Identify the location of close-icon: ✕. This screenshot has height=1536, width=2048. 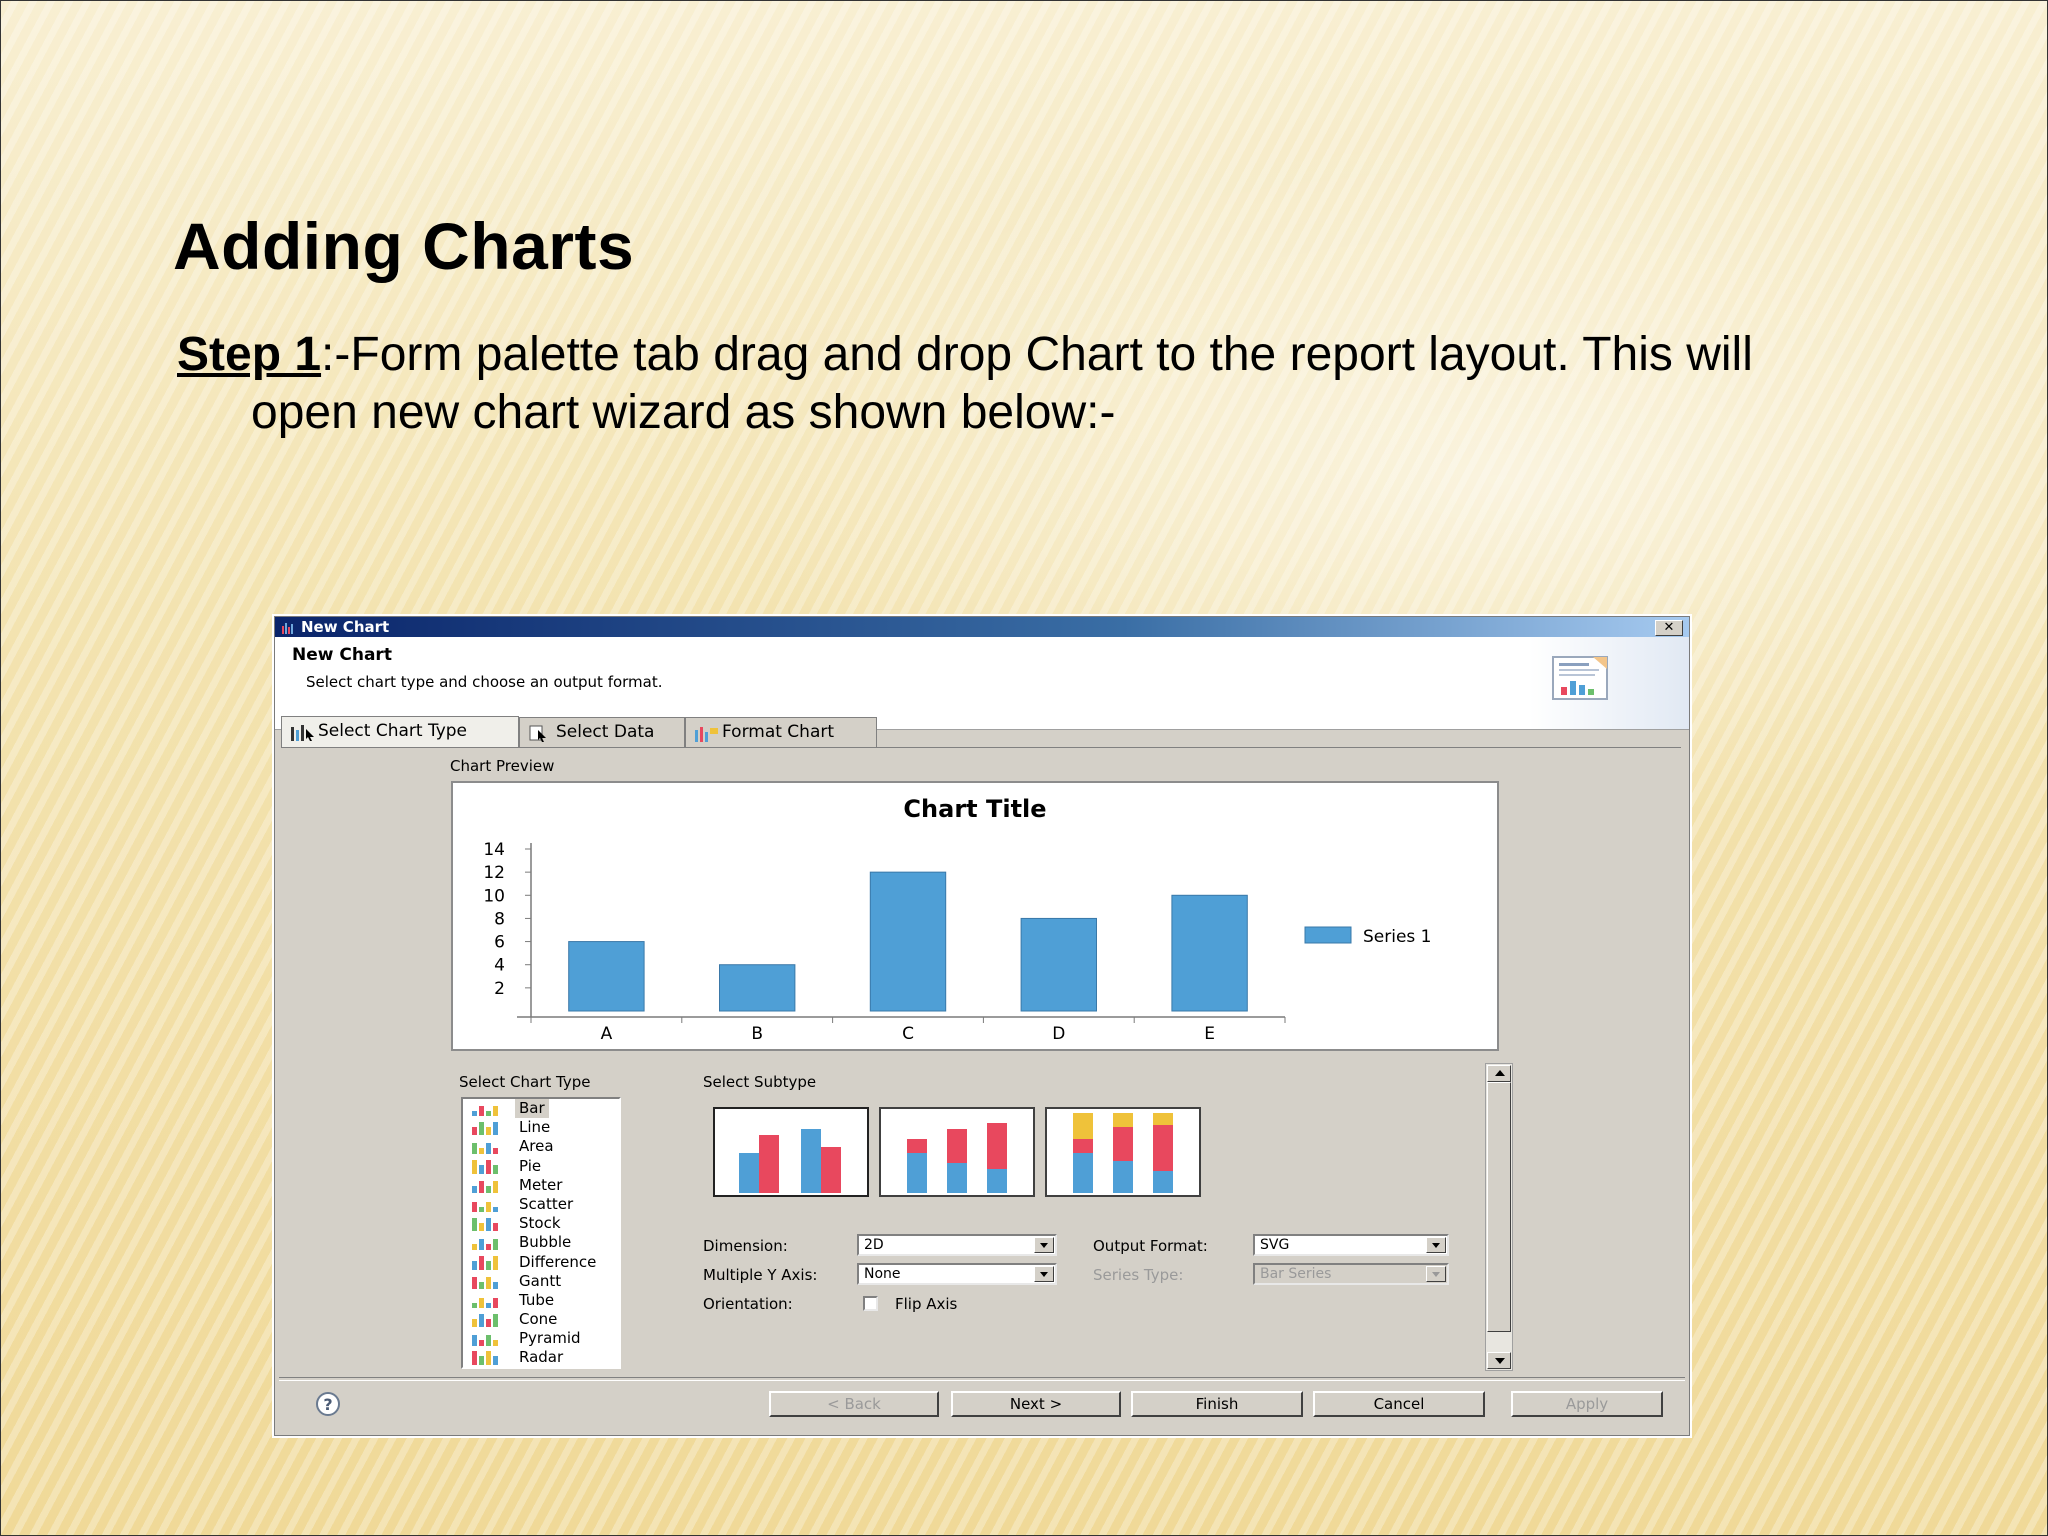
(1669, 627).